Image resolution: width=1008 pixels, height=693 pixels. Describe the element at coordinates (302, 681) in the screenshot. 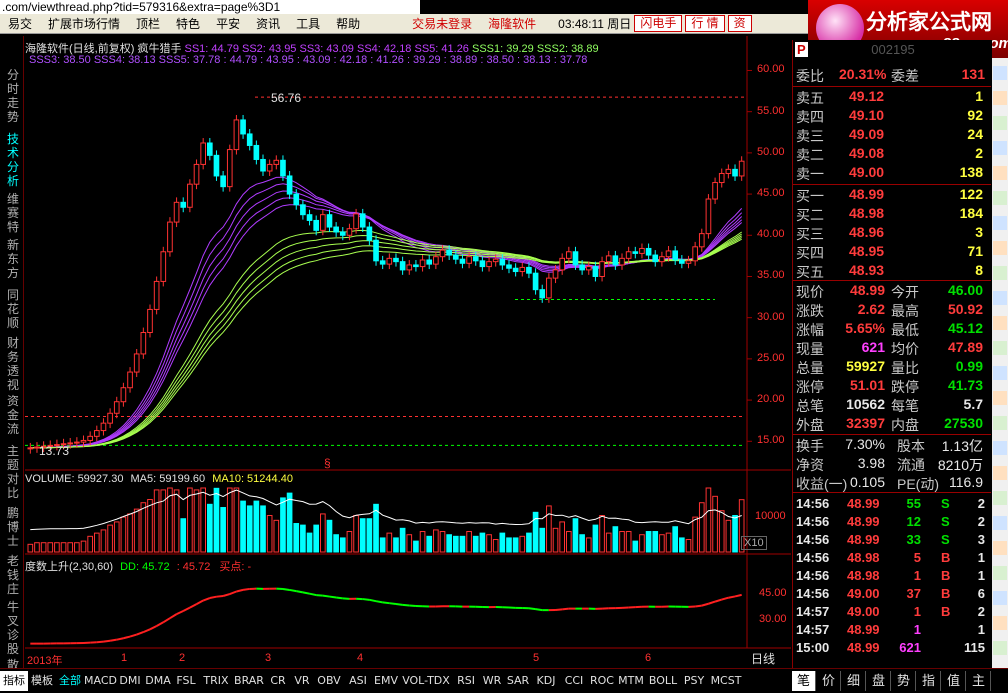

I see `indicator-tab: VR` at that location.